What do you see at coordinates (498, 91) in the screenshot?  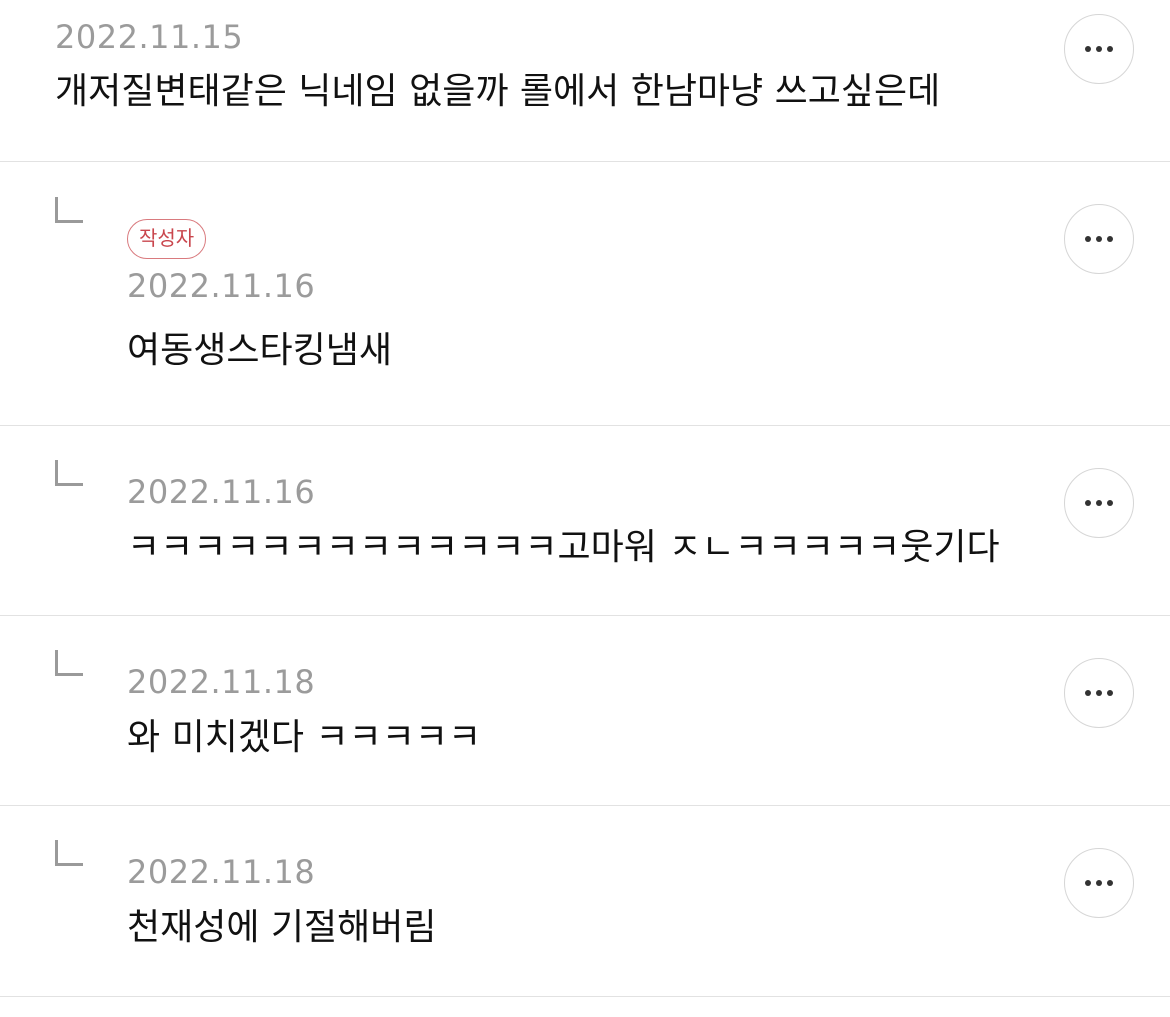 I see `comment-text: 개저질변태같은 닉네임 없을까 롤에서 한남마냥 쓰고싶은데` at bounding box center [498, 91].